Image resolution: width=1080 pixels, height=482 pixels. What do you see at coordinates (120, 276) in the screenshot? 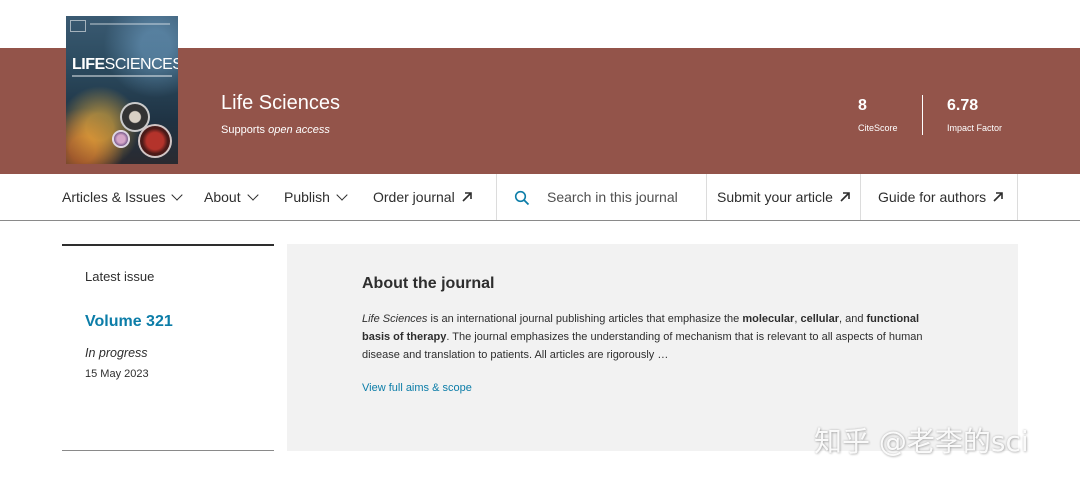
I see `latest-issue-heading: Latest issue` at bounding box center [120, 276].